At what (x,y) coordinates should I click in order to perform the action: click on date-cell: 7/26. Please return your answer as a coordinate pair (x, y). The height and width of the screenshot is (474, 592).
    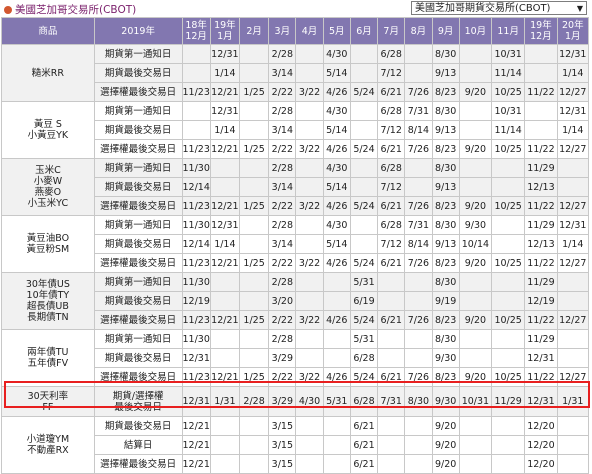
    Looking at the image, I should click on (418, 263).